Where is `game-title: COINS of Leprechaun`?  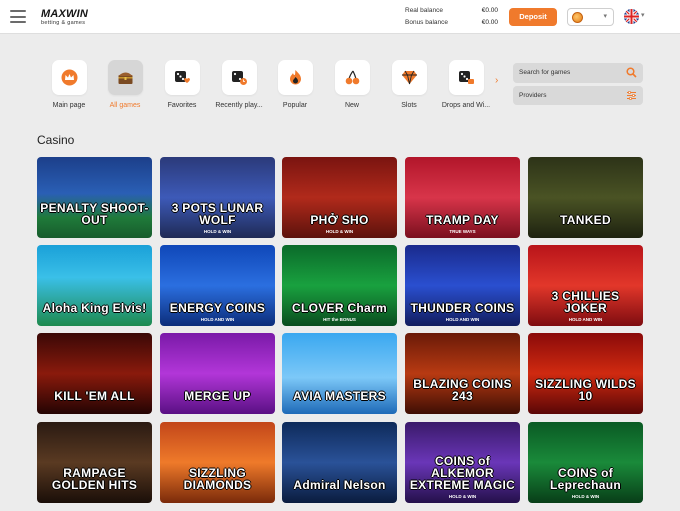 game-title: COINS of Leprechaun is located at coordinates (585, 479).